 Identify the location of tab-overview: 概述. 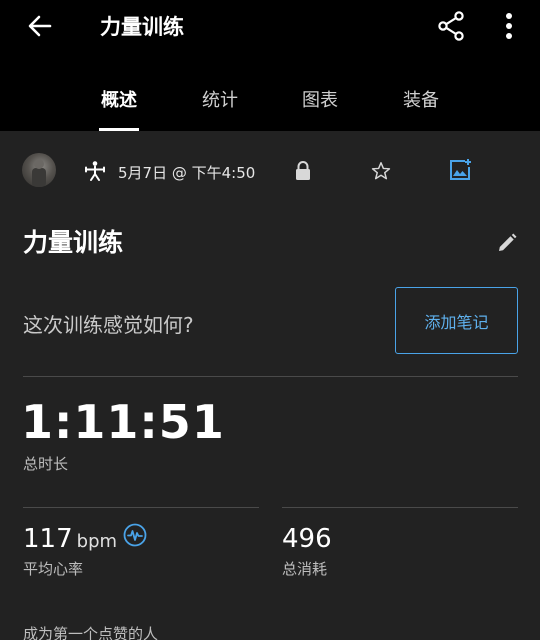
(119, 108).